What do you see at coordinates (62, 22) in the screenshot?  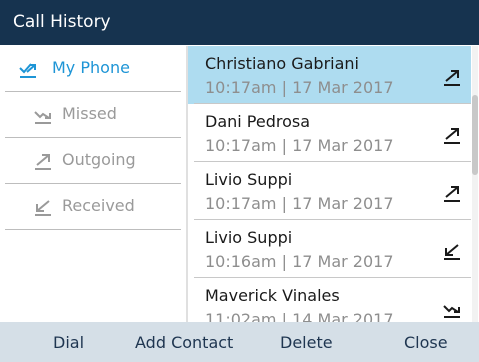 I see `page-title: Call History` at bounding box center [62, 22].